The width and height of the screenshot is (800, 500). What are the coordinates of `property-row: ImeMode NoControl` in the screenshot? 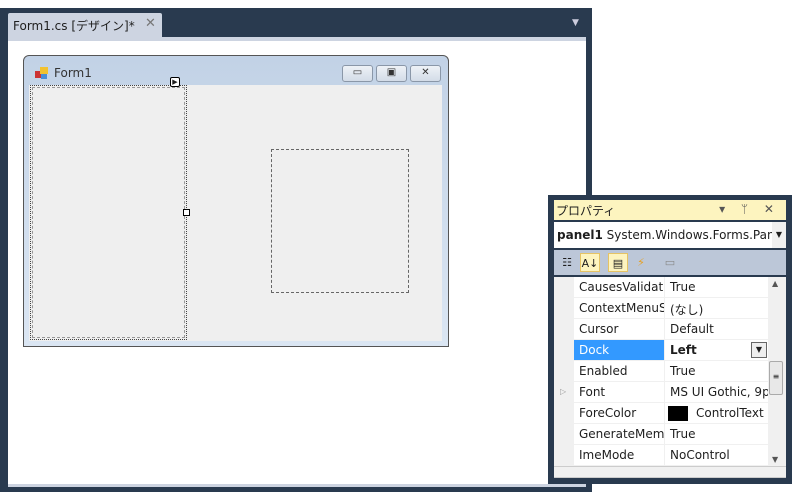 It's located at (671, 455).